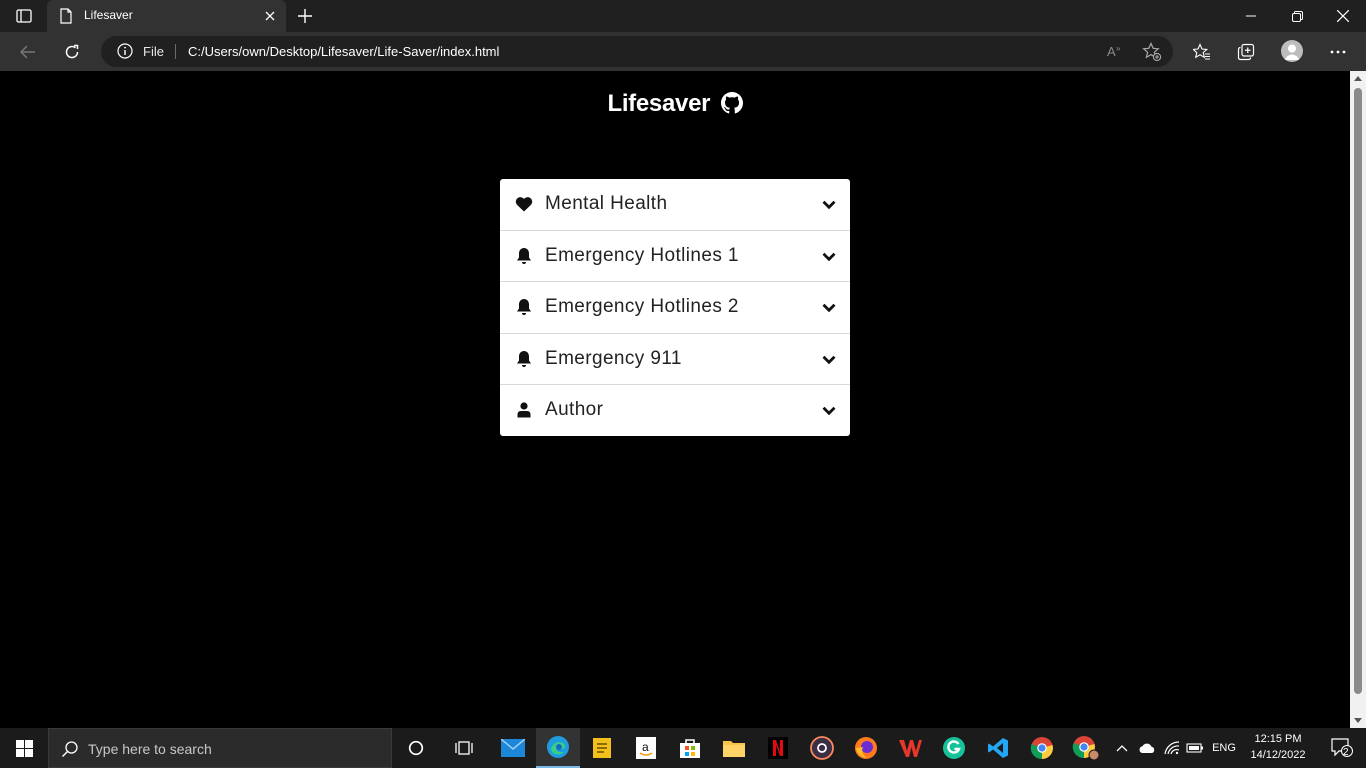 This screenshot has height=768, width=1366. What do you see at coordinates (1122, 748) in the screenshot?
I see `show-hidden-icons-button` at bounding box center [1122, 748].